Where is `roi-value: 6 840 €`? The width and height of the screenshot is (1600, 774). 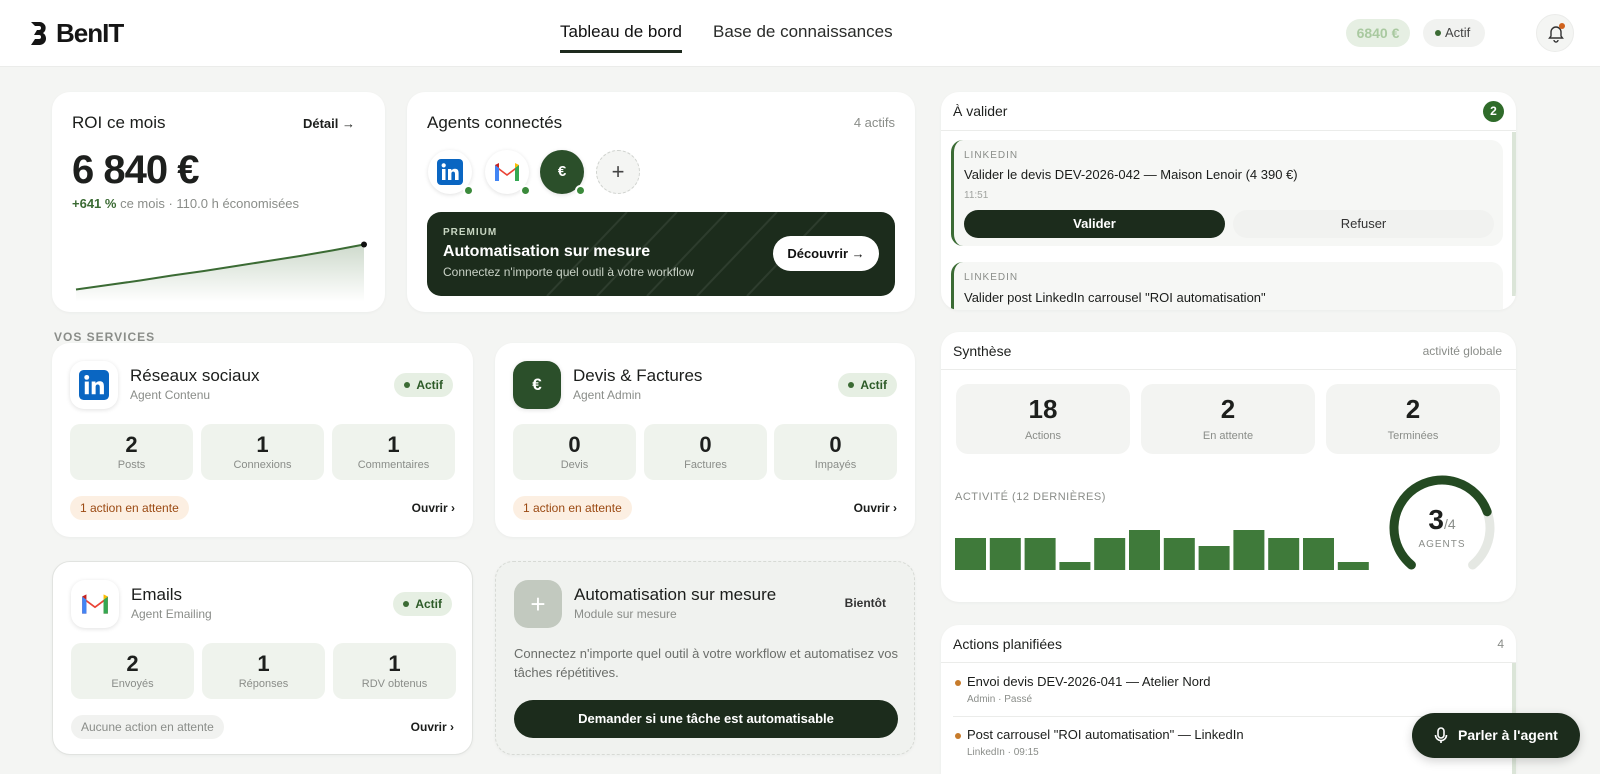
roi-value: 6 840 € is located at coordinates (135, 170).